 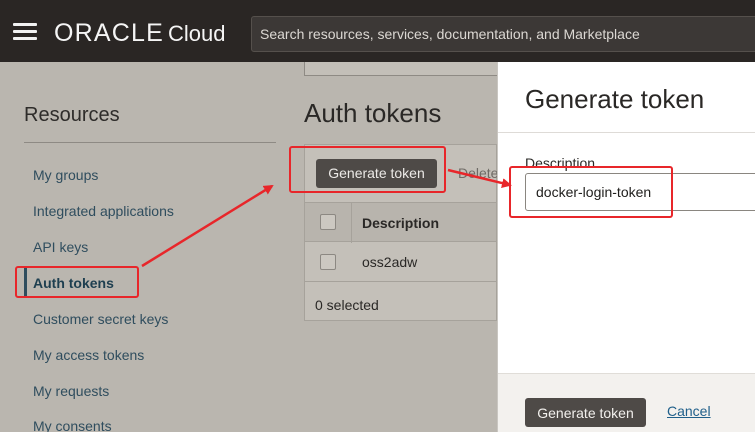 What do you see at coordinates (72, 115) in the screenshot?
I see `resources-heading: Resources` at bounding box center [72, 115].